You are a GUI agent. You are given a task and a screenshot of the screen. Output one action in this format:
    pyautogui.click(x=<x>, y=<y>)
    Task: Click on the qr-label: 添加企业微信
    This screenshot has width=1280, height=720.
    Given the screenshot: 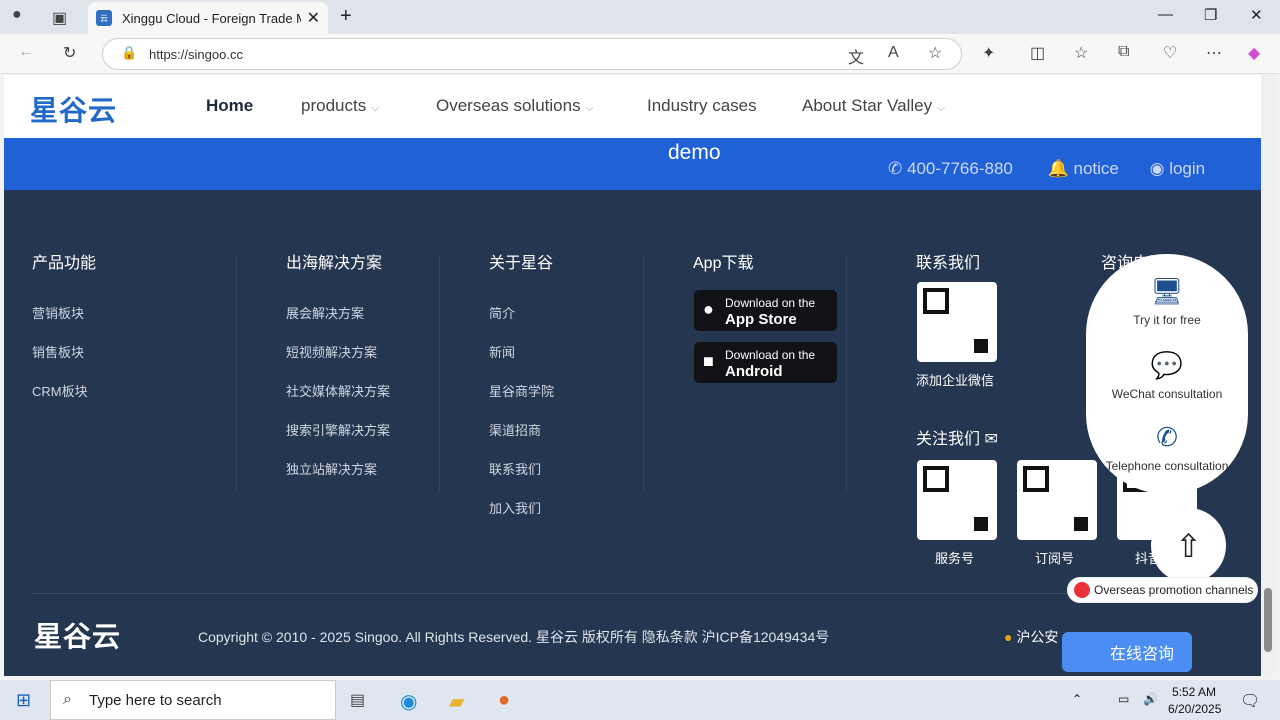 What is the action you would take?
    pyautogui.click(x=955, y=380)
    